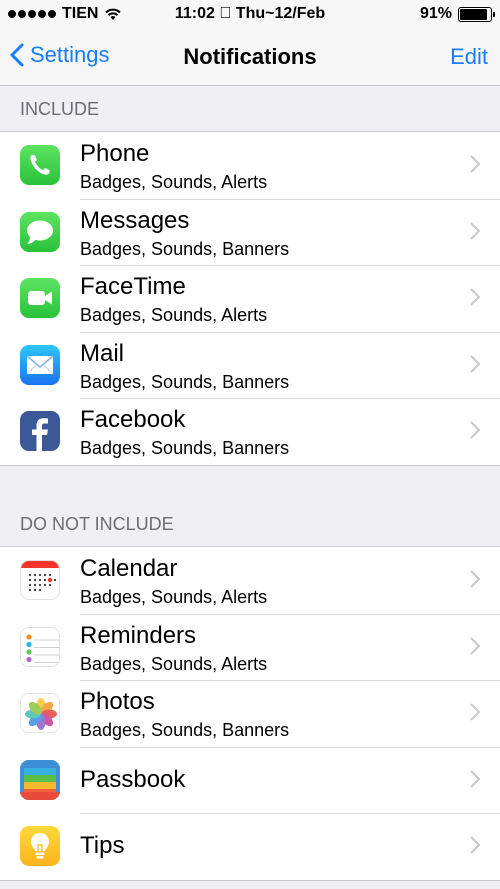 This screenshot has height=889, width=500. What do you see at coordinates (40, 364) in the screenshot?
I see `mail-icon` at bounding box center [40, 364].